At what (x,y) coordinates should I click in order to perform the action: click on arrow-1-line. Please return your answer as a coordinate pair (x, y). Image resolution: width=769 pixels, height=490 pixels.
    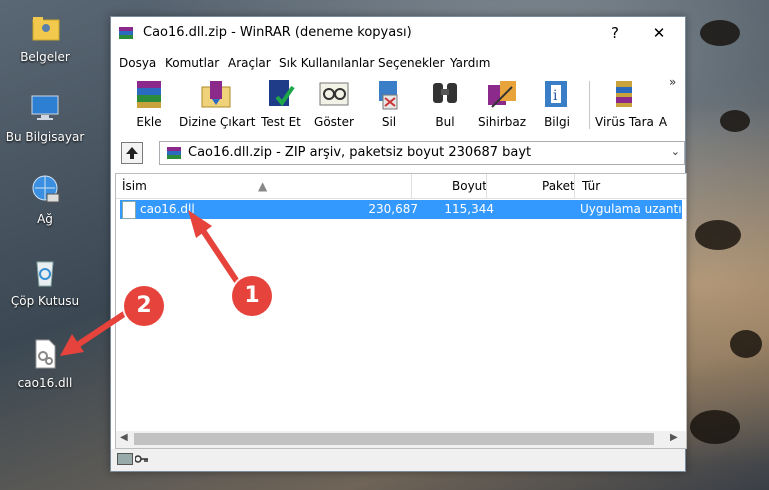
    Looking at the image, I should click on (219, 254).